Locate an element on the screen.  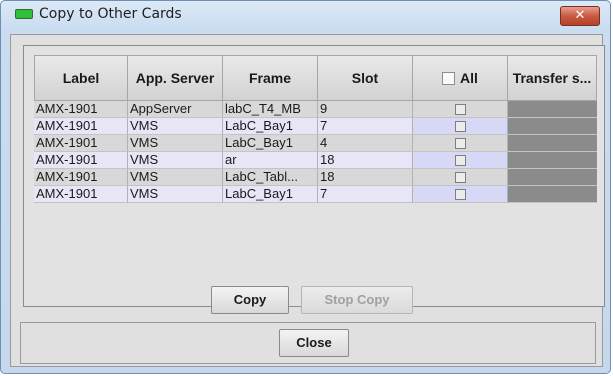
footer-panel: Close is located at coordinates (308, 343).